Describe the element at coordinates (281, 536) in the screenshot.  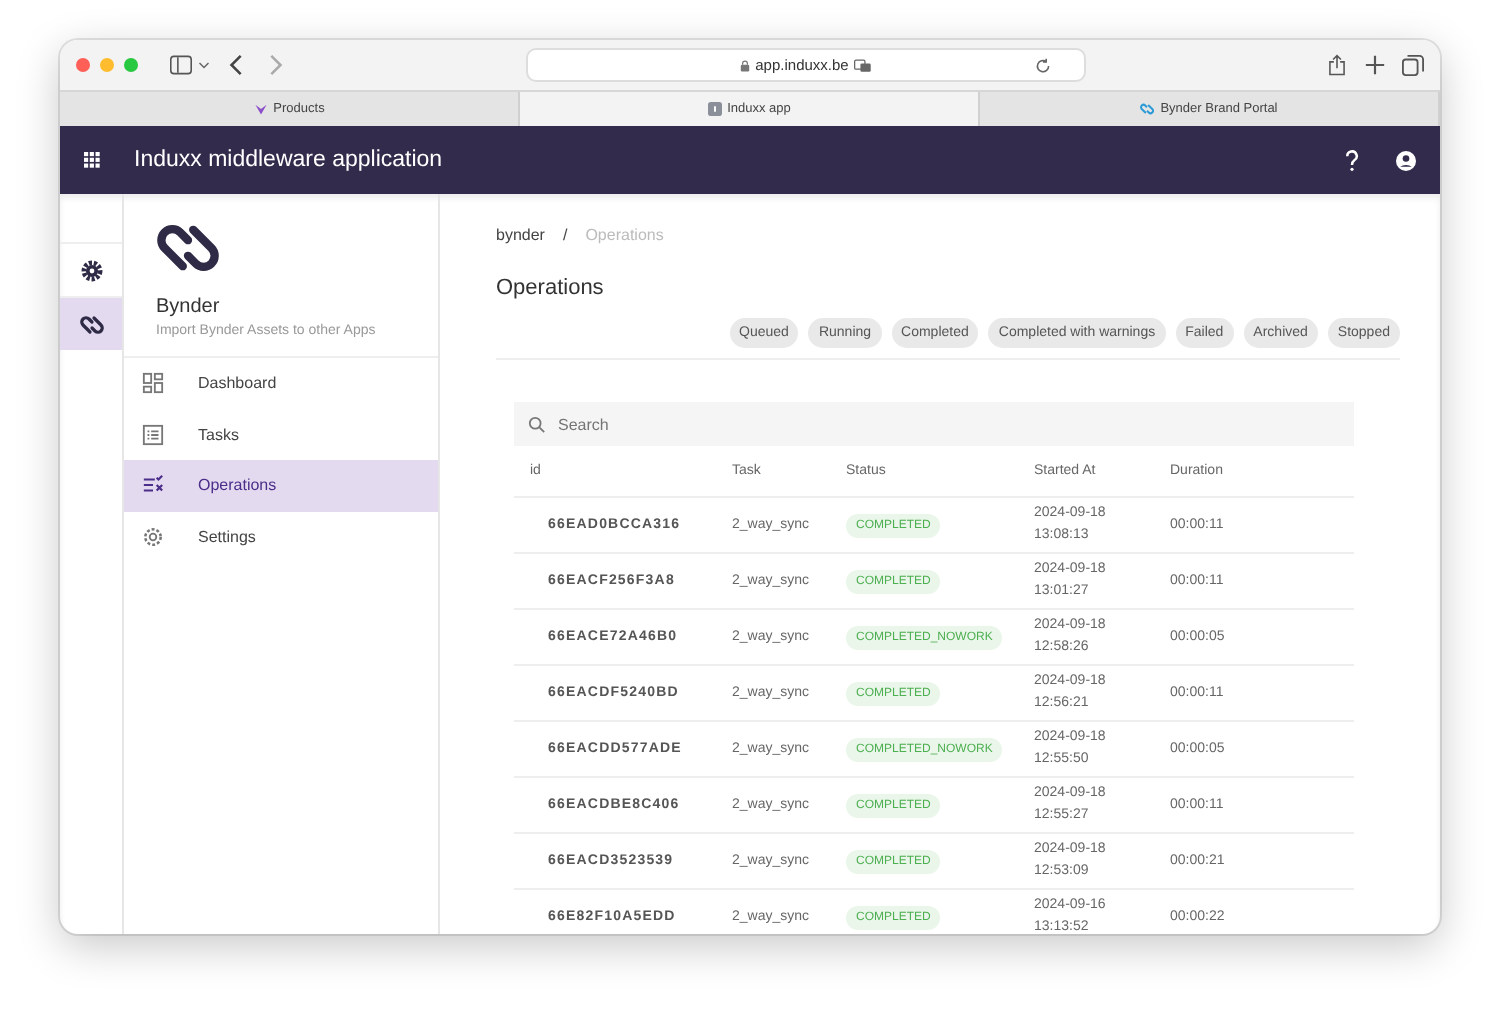
I see `nav-item: Settings` at that location.